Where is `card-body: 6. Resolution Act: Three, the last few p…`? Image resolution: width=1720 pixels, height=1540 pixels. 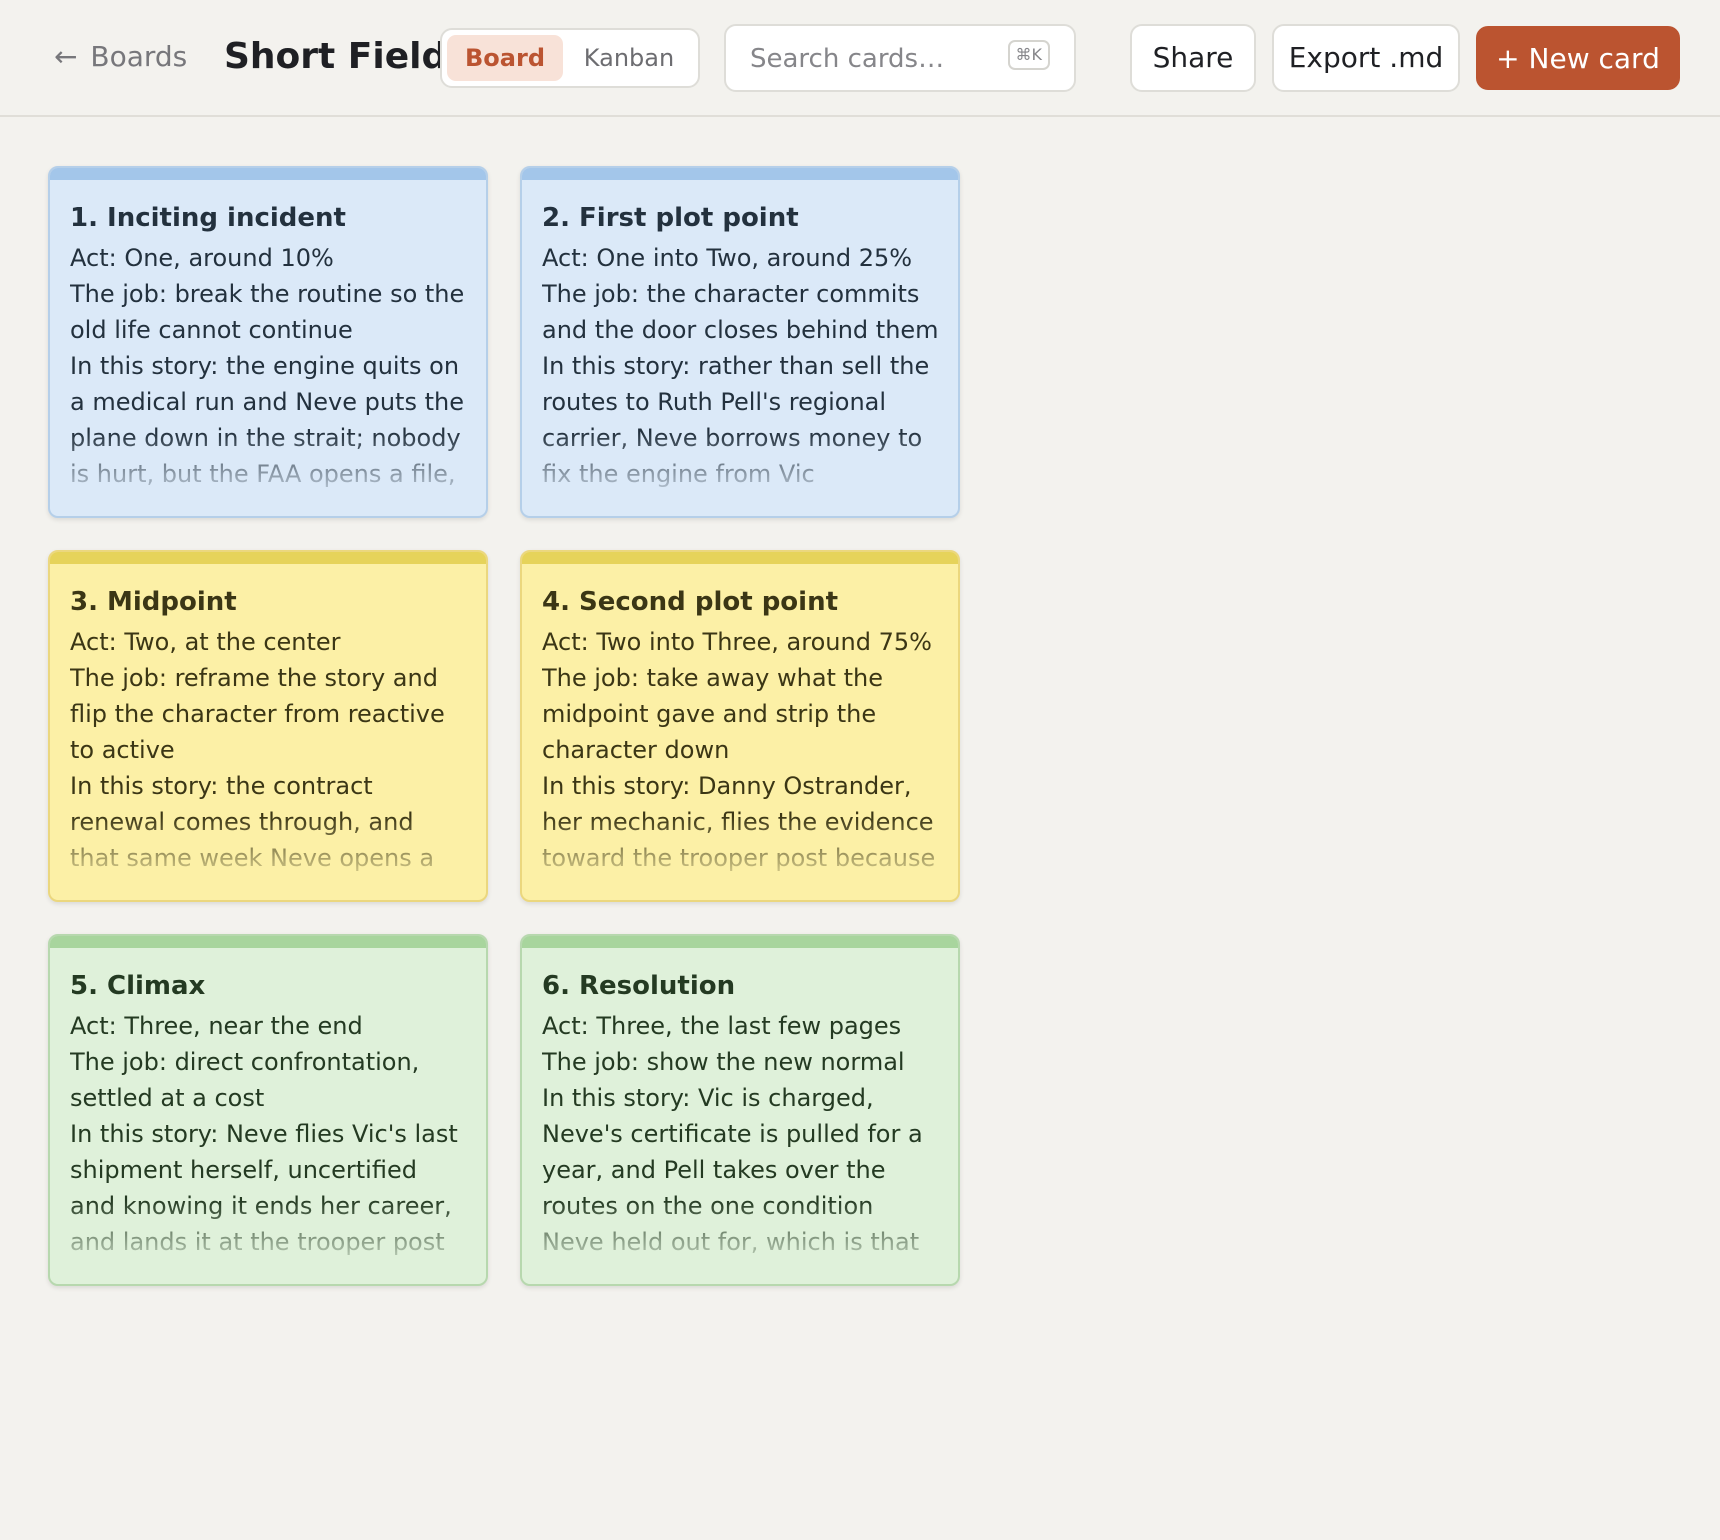 card-body: 6. Resolution Act: Three, the last few p… is located at coordinates (741, 1114).